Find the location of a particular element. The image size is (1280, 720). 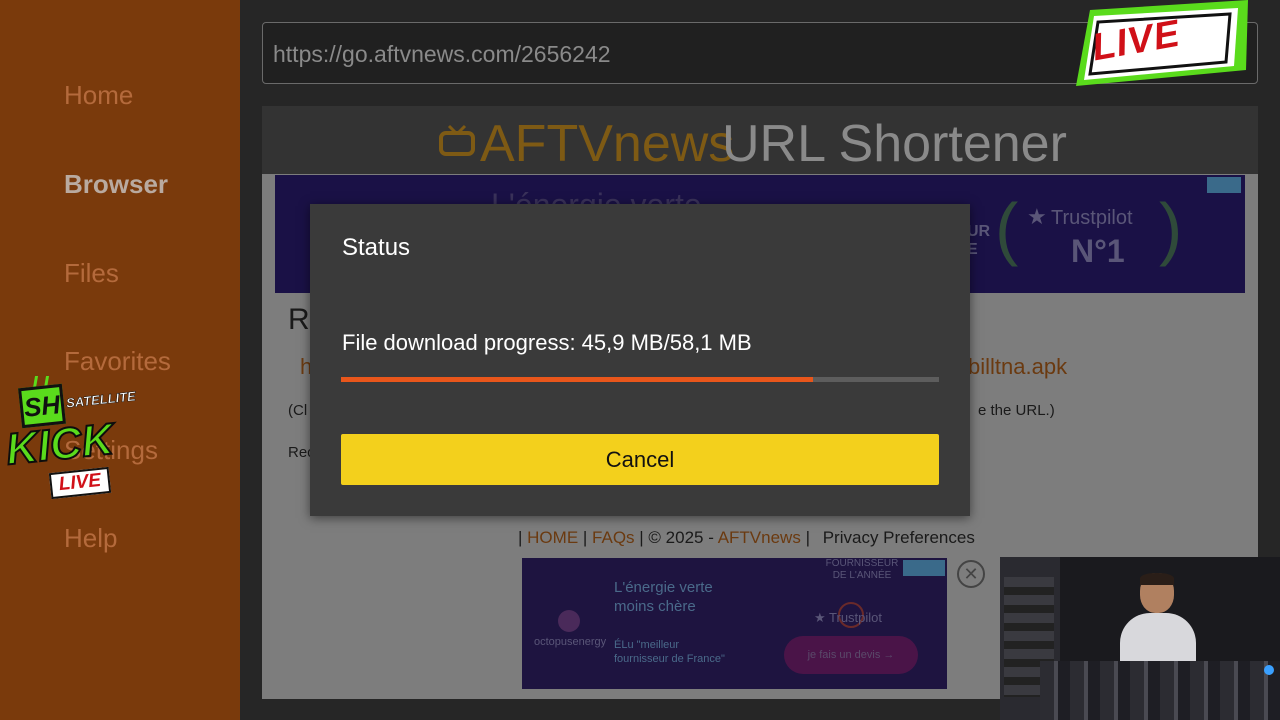

kick-logo: SH SATELLITE KICK LIVE is located at coordinates (68, 438).